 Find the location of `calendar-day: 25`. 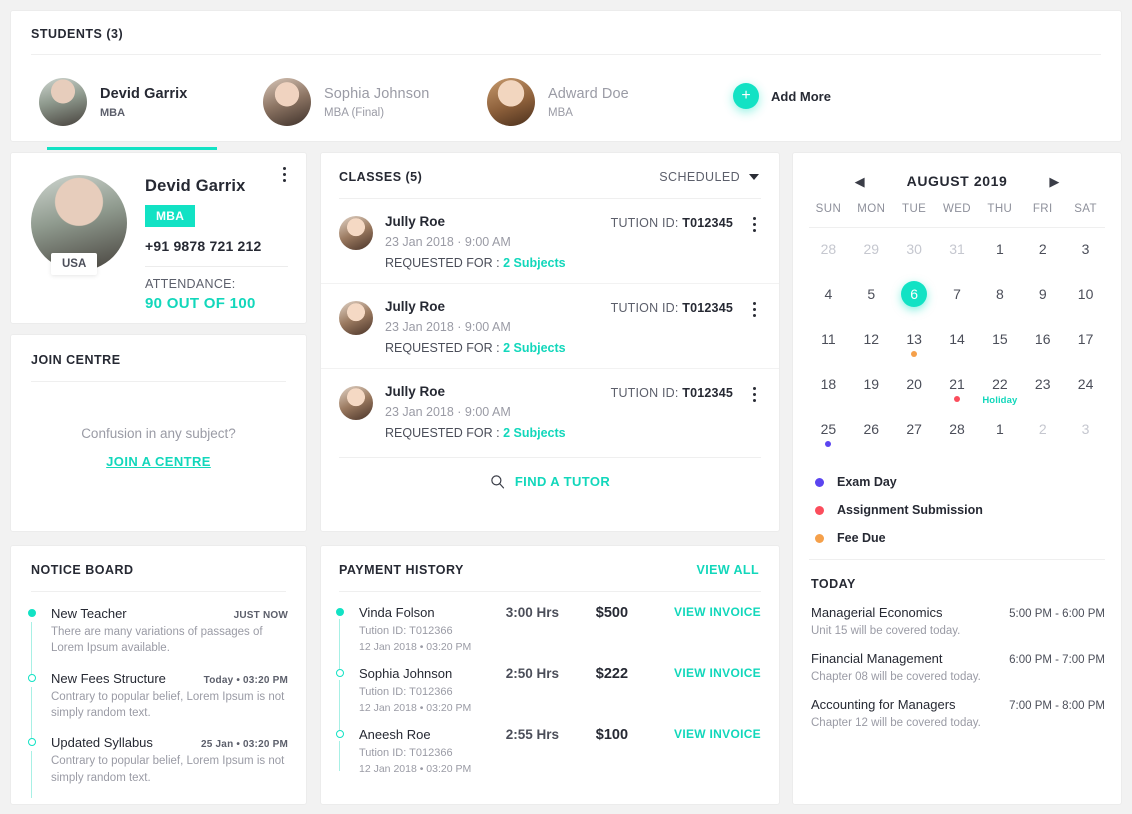

calendar-day: 25 is located at coordinates (828, 436).